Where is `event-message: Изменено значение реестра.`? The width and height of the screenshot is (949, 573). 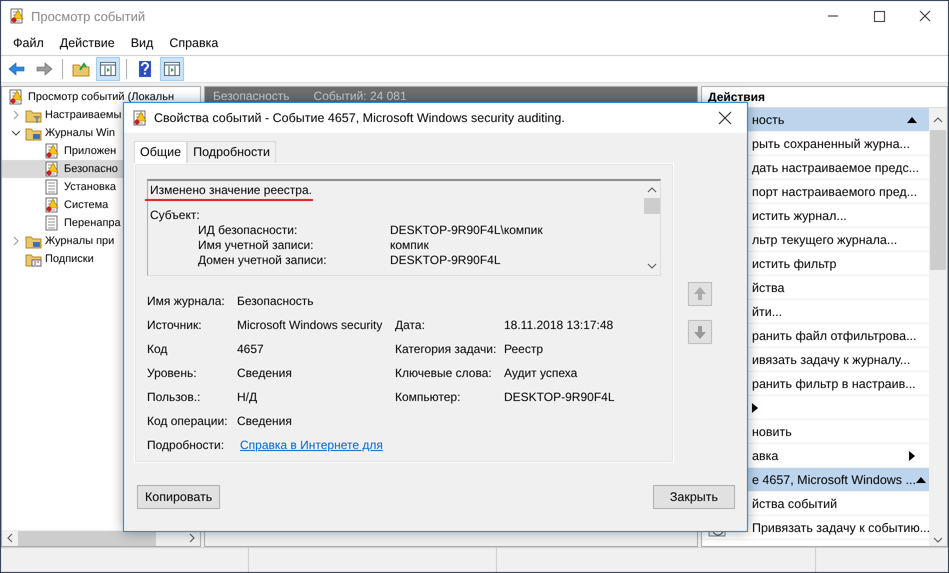 event-message: Изменено значение реестра. is located at coordinates (231, 190).